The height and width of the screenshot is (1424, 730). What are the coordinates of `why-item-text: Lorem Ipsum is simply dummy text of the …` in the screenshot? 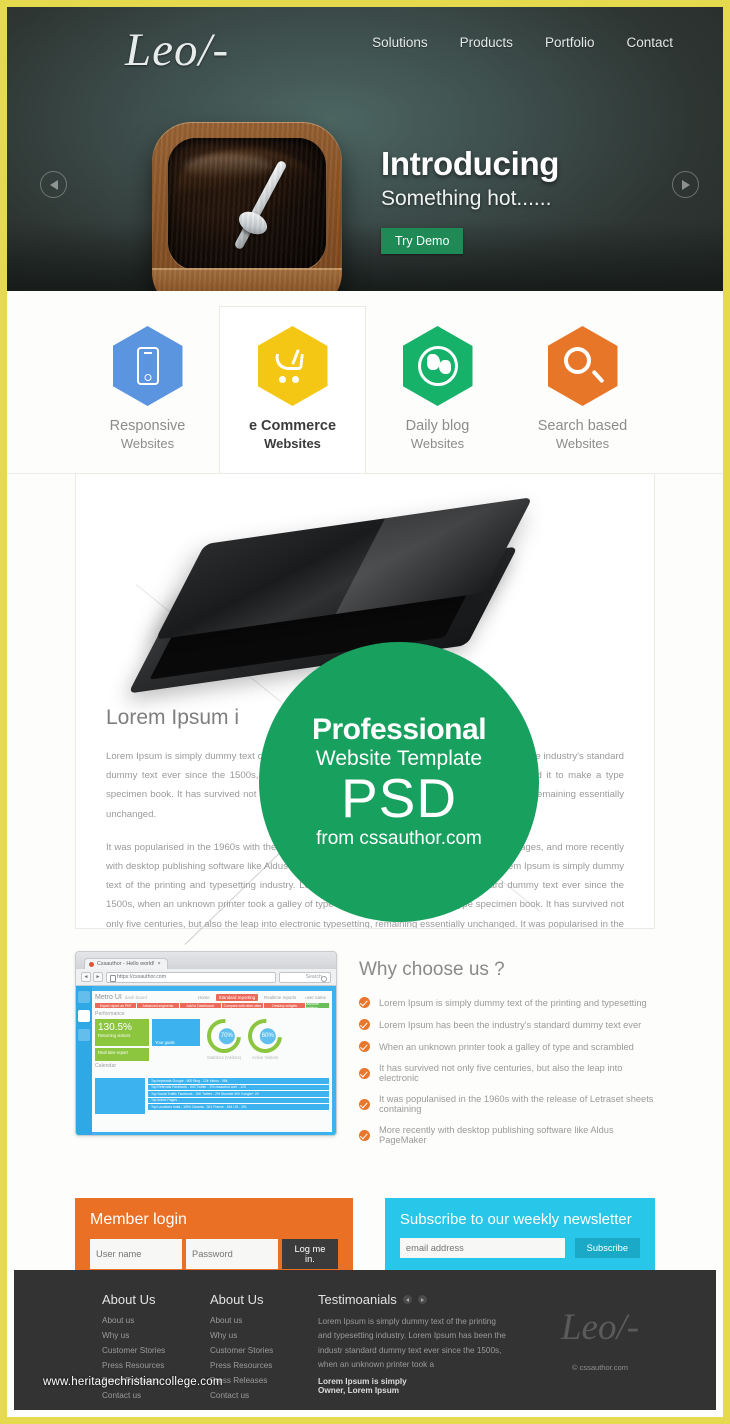 It's located at (513, 1002).